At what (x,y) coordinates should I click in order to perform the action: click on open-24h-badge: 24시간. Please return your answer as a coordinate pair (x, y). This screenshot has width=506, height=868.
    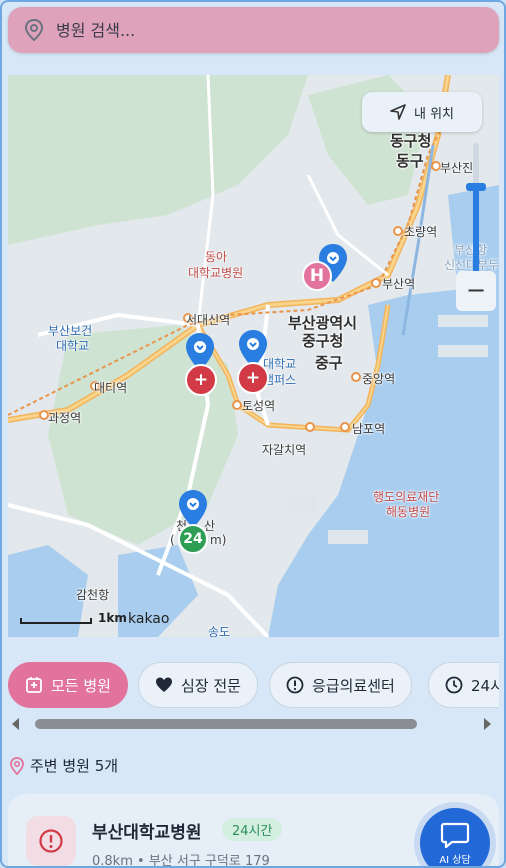
    Looking at the image, I should click on (252, 829).